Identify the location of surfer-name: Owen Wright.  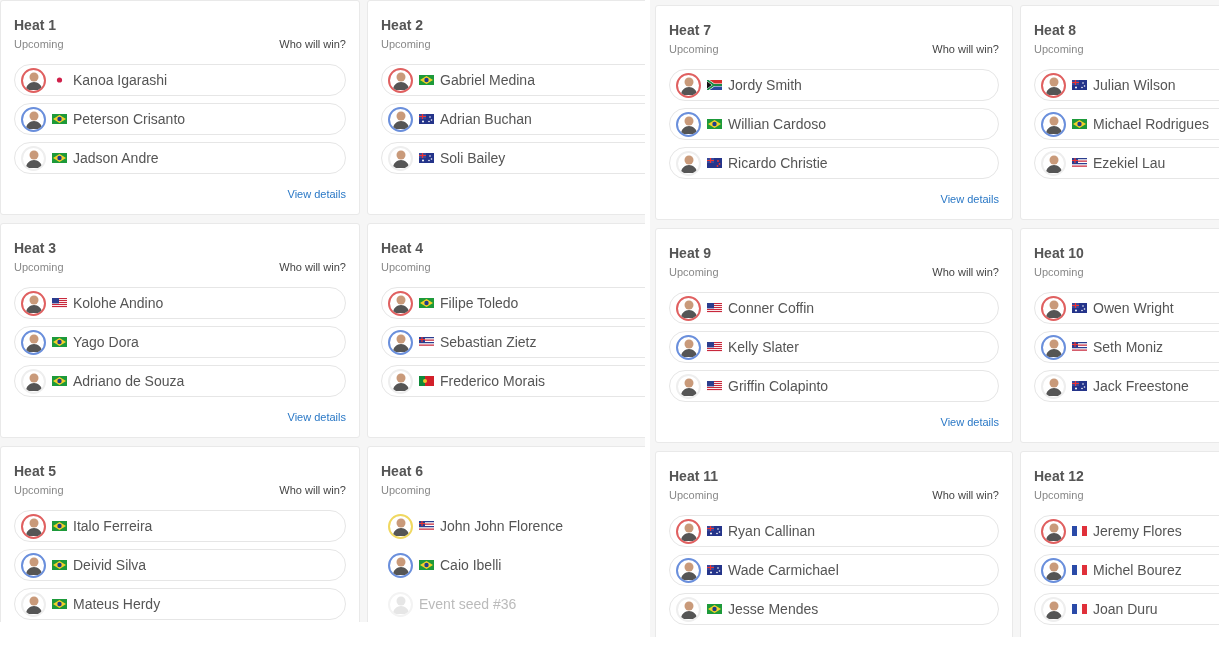
(1133, 308).